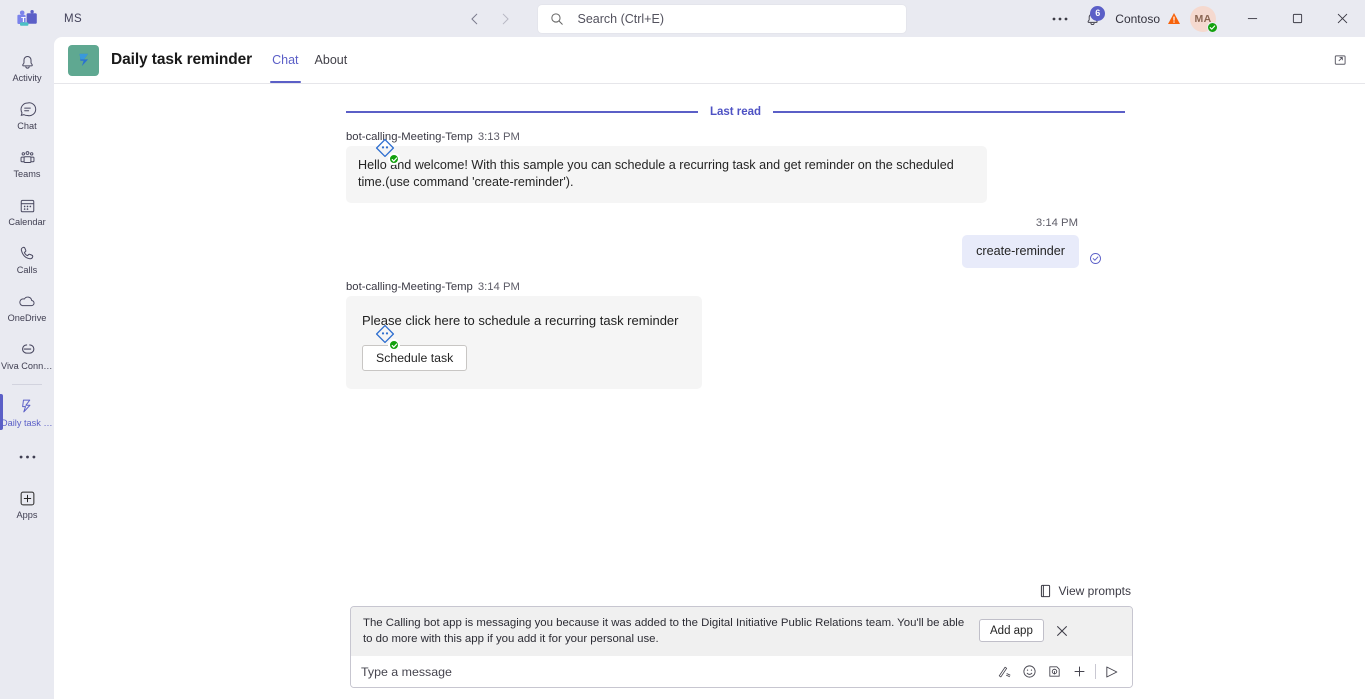 Image resolution: width=1365 pixels, height=699 pixels. Describe the element at coordinates (709, 60) in the screenshot. I see `app-header: Daily task reminder Chat About` at that location.